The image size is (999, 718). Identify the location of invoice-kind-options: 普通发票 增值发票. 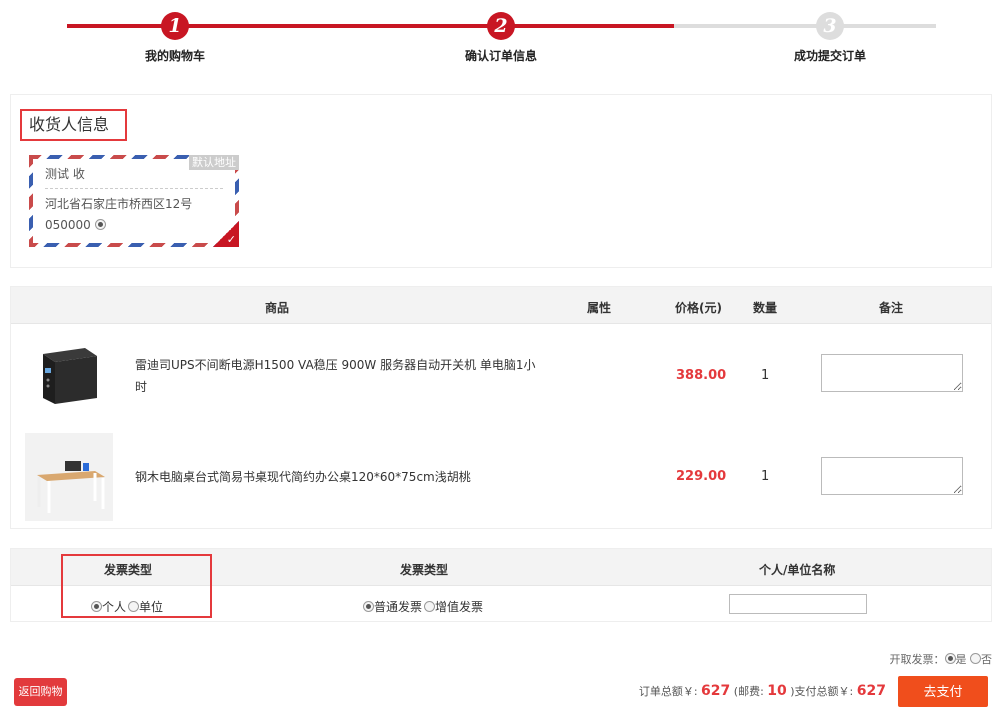
(424, 606).